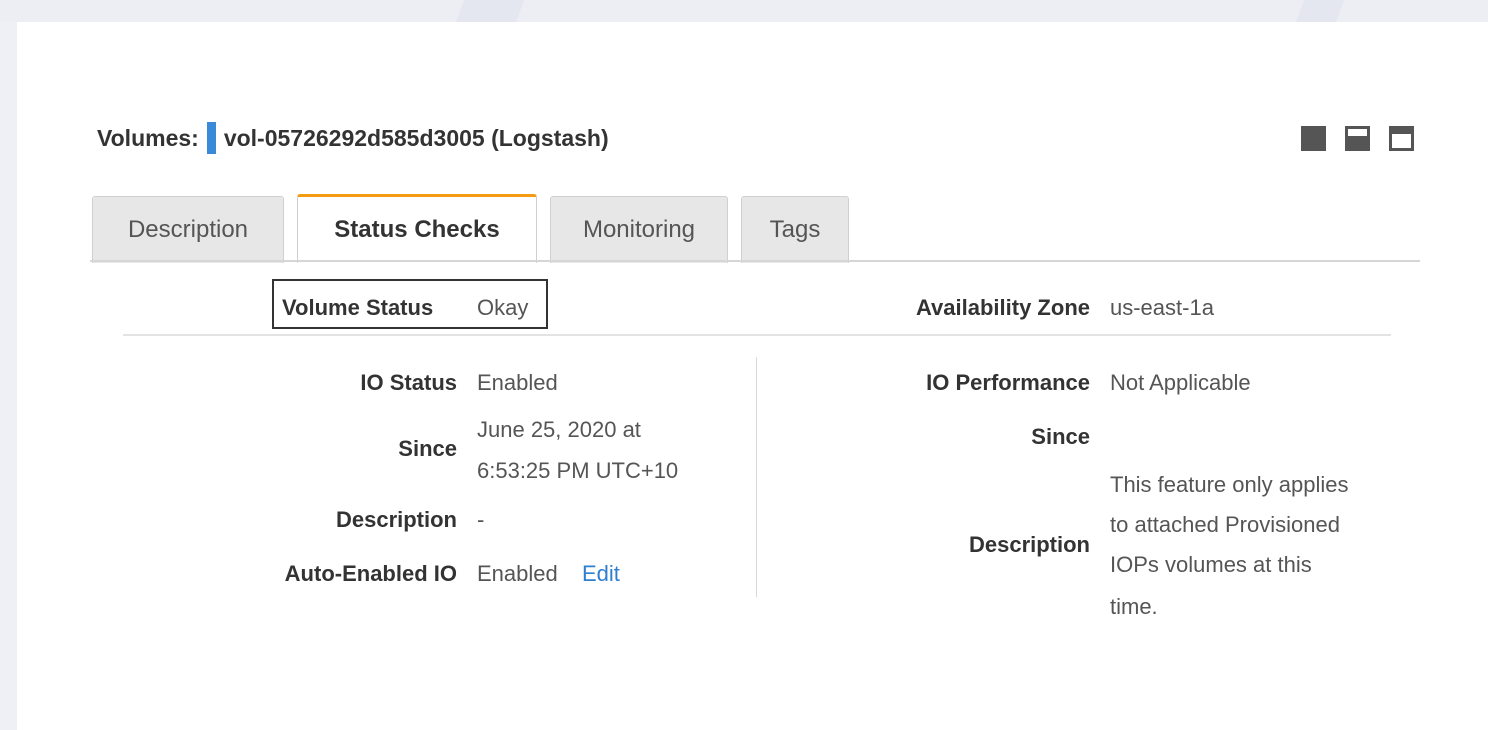 Image resolution: width=1488 pixels, height=730 pixels. I want to click on availability-zone-label: Availability Zone, so click(1002, 307).